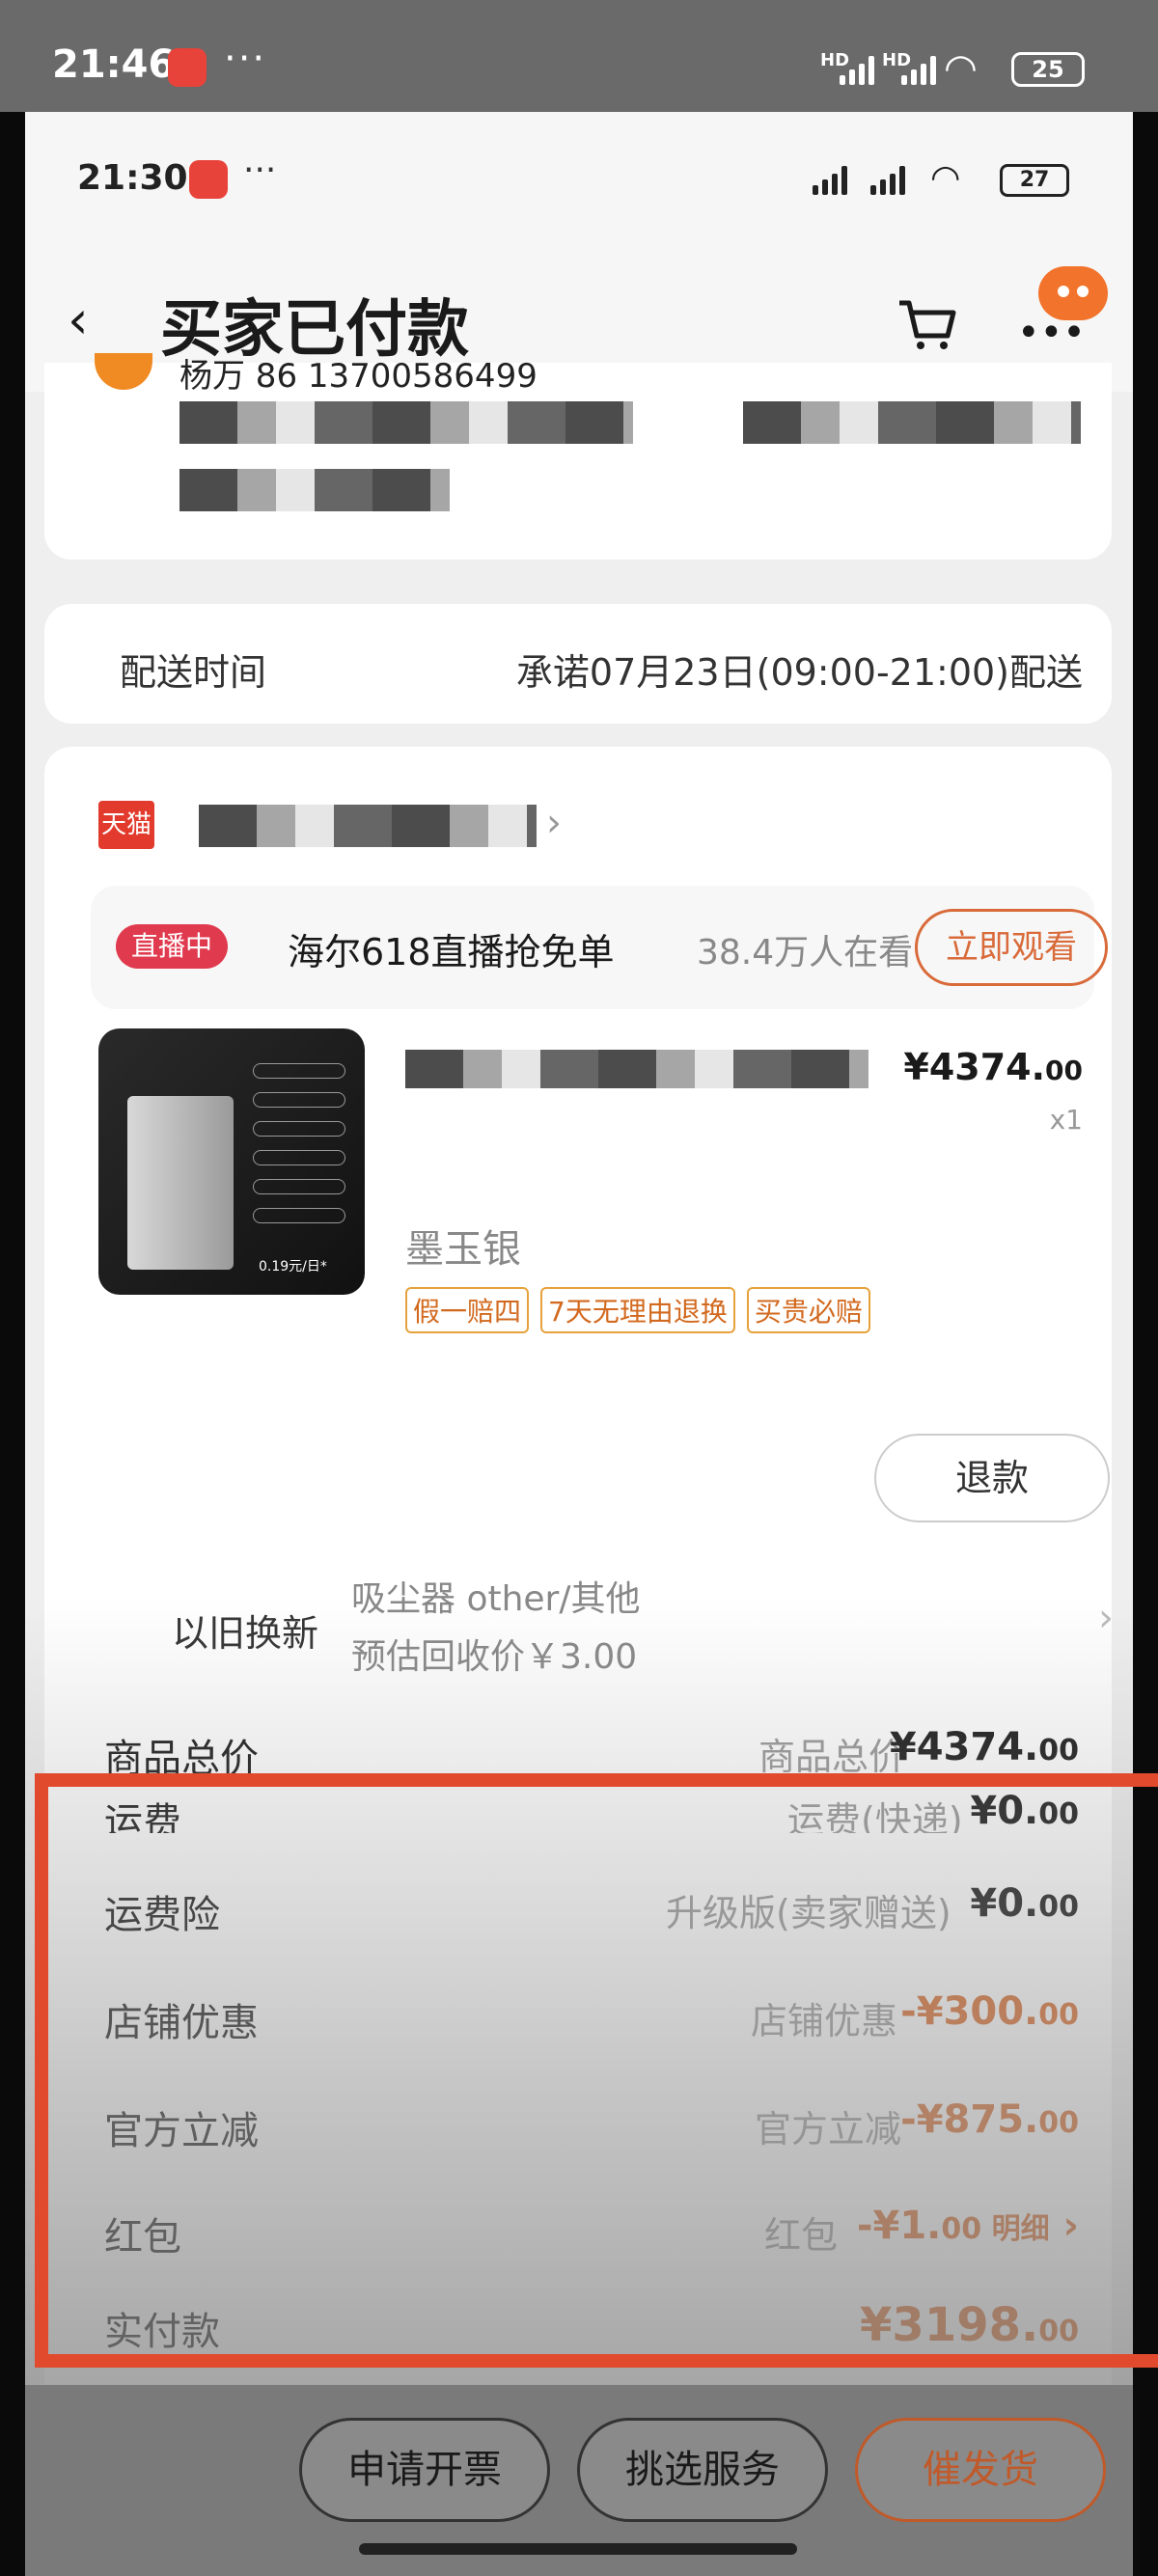 The width and height of the screenshot is (1158, 2576). What do you see at coordinates (172, 947) in the screenshot?
I see `live-tag: 直播中` at bounding box center [172, 947].